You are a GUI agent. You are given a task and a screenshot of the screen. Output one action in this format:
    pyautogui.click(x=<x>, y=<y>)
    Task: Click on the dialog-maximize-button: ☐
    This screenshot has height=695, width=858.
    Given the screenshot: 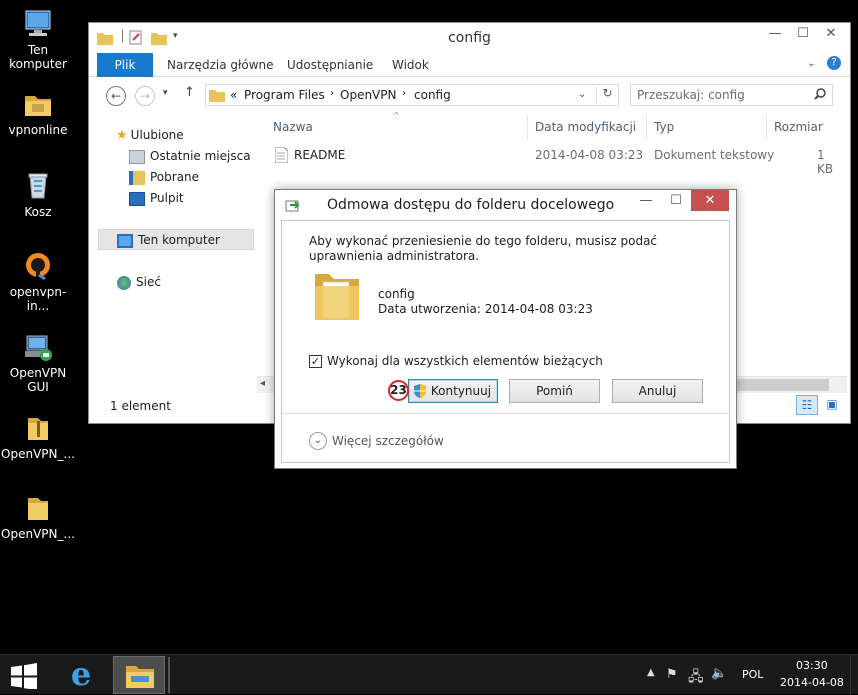 What is the action you would take?
    pyautogui.click(x=676, y=200)
    